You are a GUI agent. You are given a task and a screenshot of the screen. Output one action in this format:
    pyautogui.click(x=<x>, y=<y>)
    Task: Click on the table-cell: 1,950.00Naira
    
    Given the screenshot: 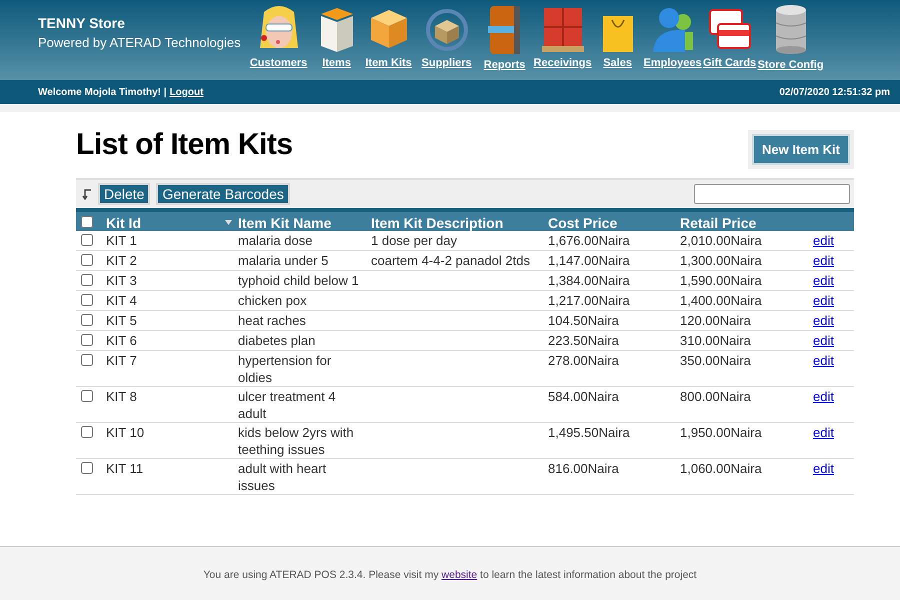 What is the action you would take?
    pyautogui.click(x=721, y=432)
    